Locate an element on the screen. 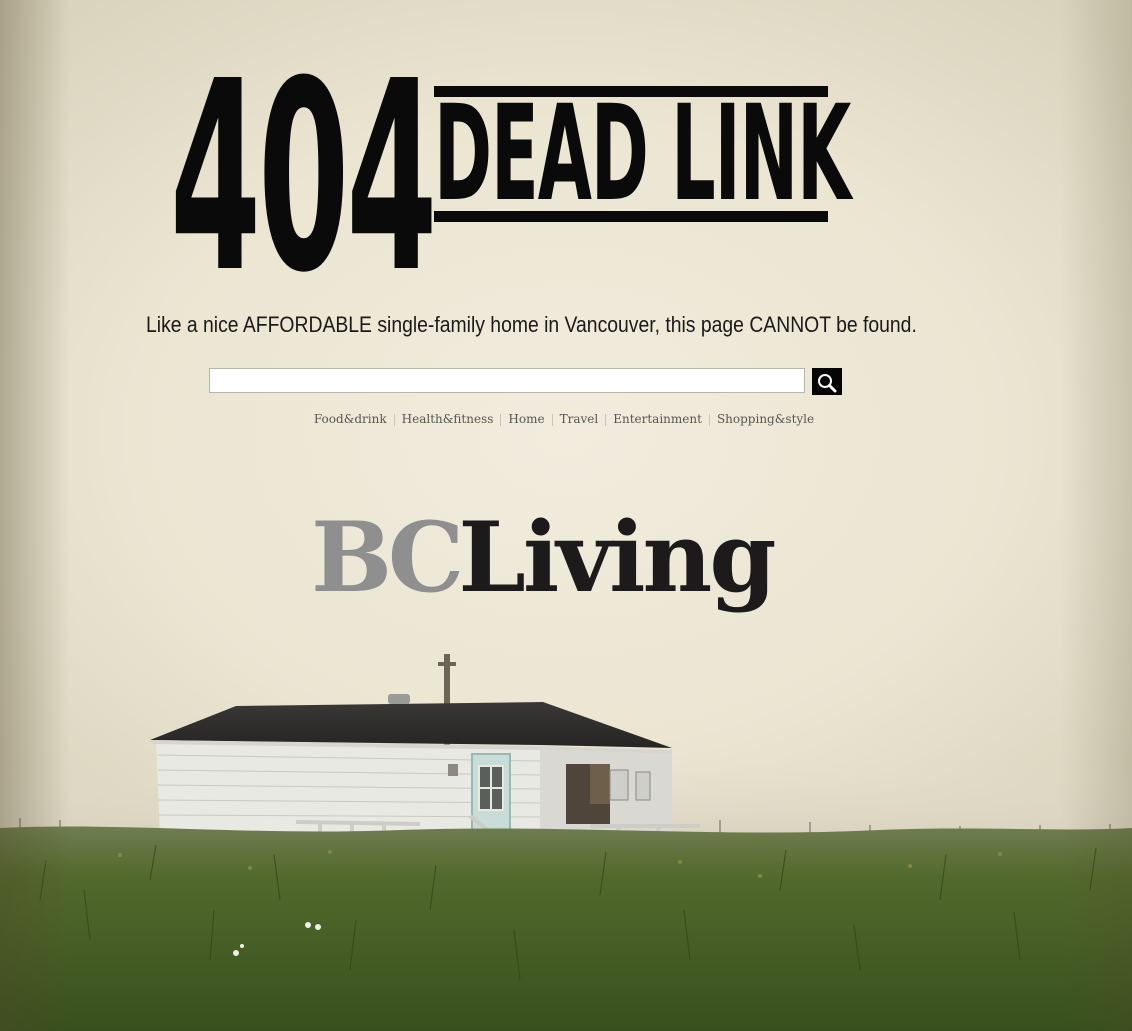 Image resolution: width=1132 pixels, height=1031 pixels. title-bar-bottom is located at coordinates (631, 216).